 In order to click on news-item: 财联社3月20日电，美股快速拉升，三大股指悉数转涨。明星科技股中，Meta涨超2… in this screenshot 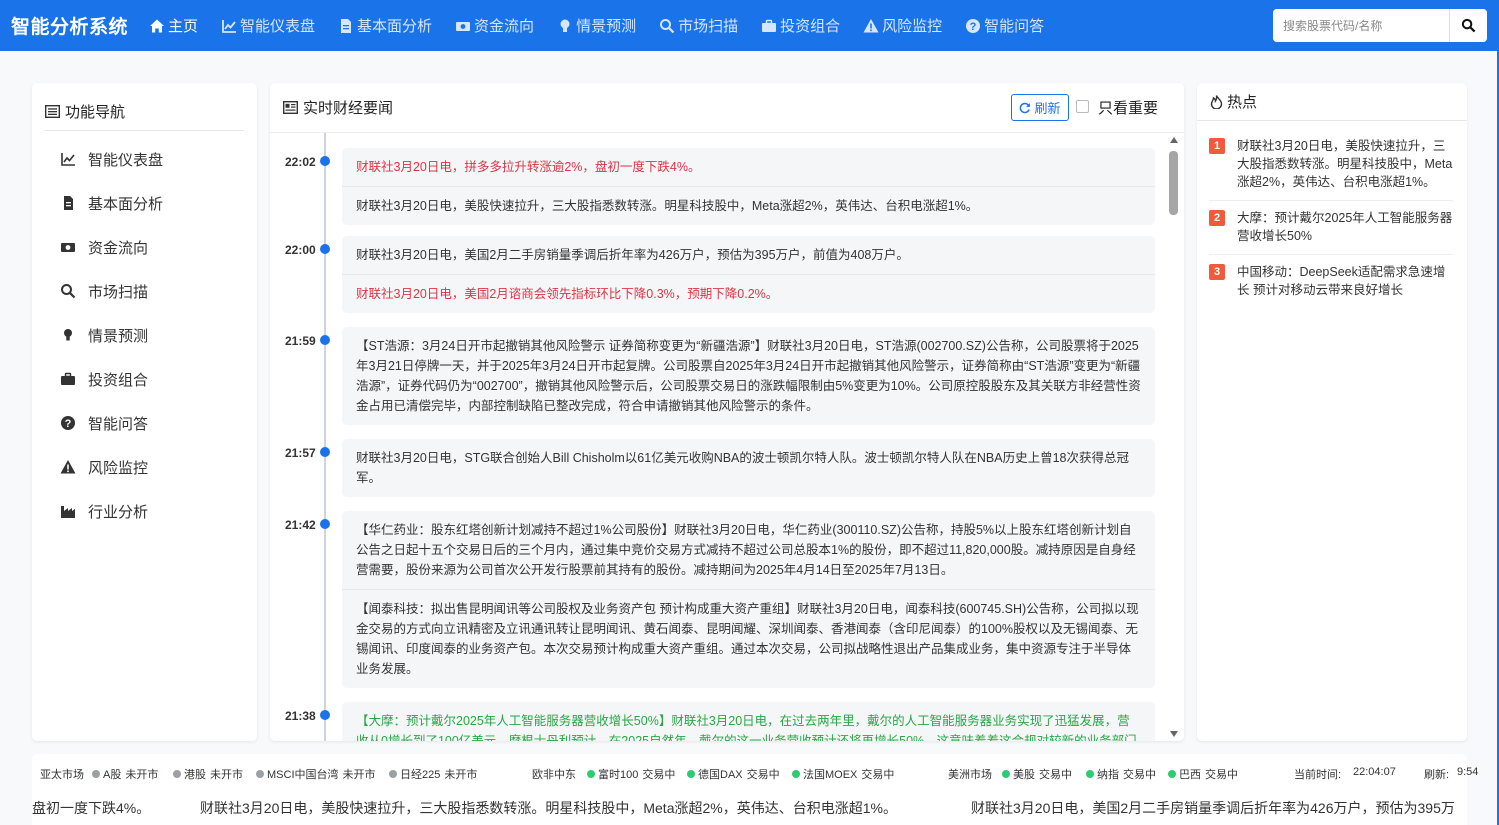, I will do `click(748, 206)`.